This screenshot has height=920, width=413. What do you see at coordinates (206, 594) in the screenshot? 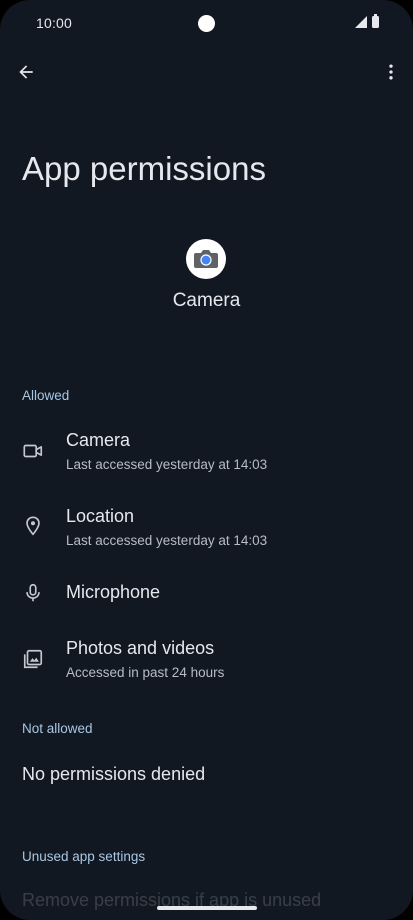
I see `permission-item-microphone: Microphone` at bounding box center [206, 594].